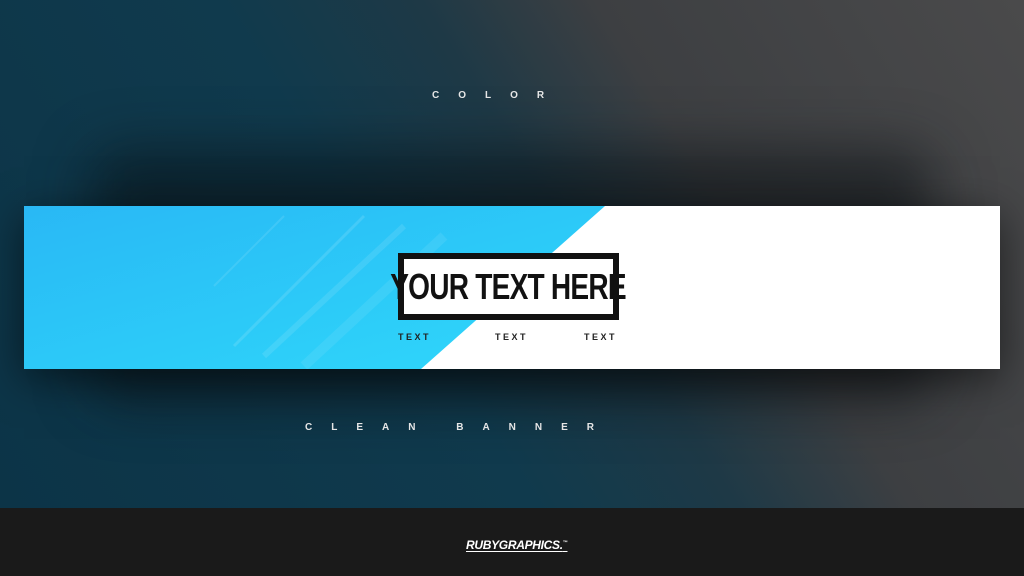 The height and width of the screenshot is (576, 1024). I want to click on banner-title: YOUR TEXT HERE, so click(508, 286).